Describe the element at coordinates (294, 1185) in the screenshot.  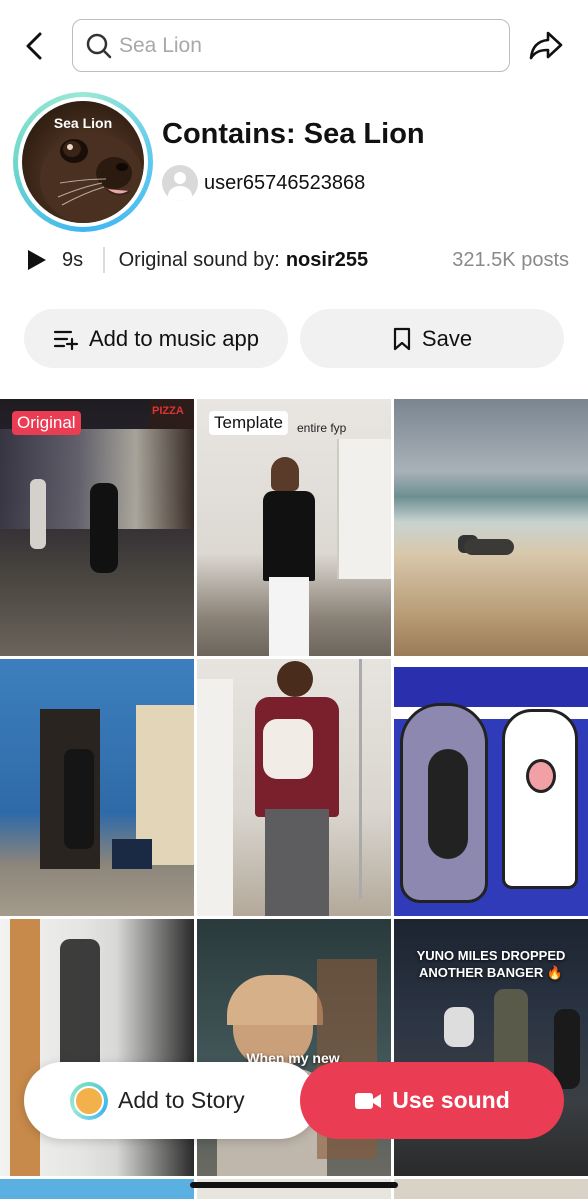
I see `home-indicator` at that location.